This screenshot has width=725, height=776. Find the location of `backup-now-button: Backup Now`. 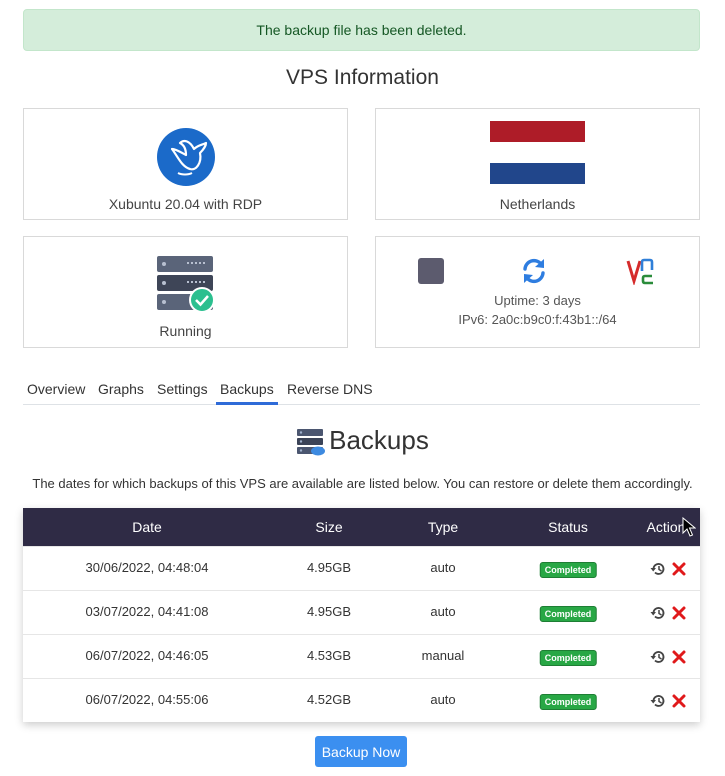

backup-now-button: Backup Now is located at coordinates (361, 751).